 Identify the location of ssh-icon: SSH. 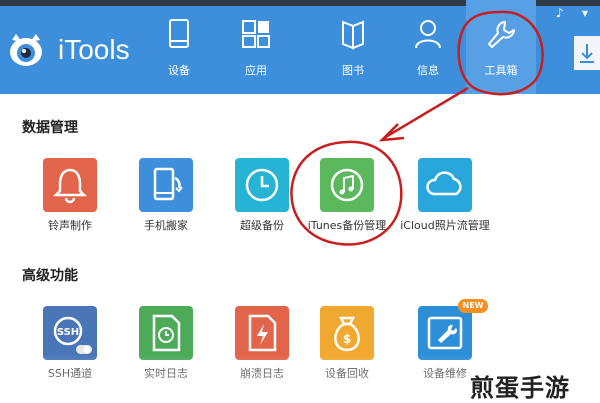
(72, 335).